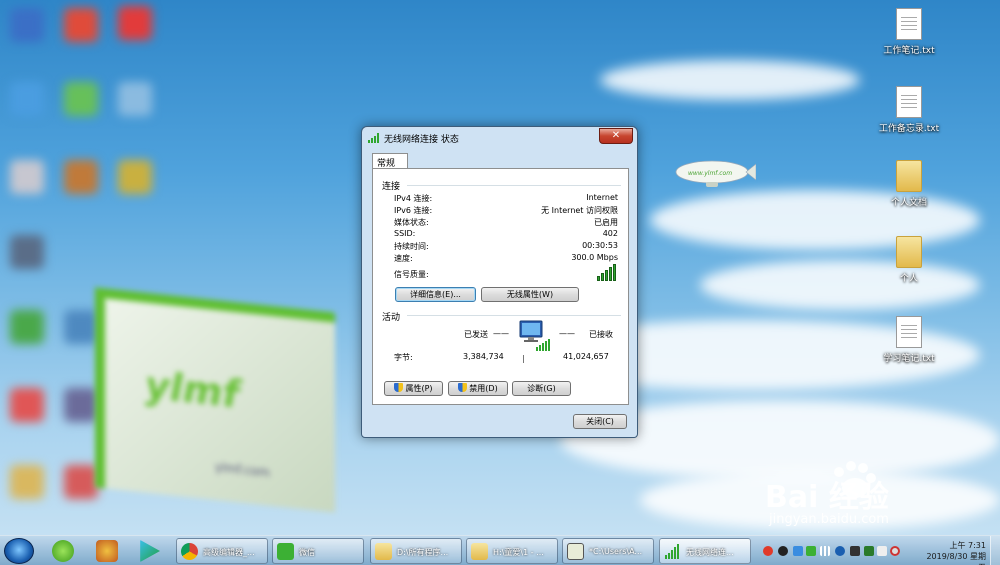 Image resolution: width=1000 pixels, height=565 pixels. I want to click on sent-dash: ——, so click(501, 333).